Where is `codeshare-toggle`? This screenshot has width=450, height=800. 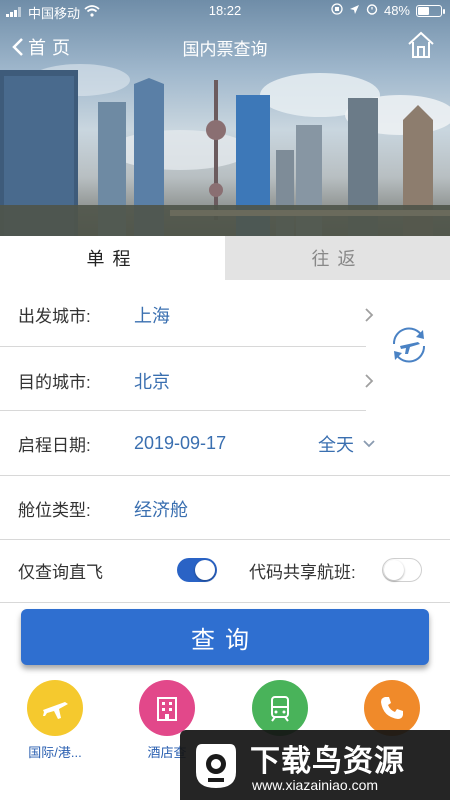 codeshare-toggle is located at coordinates (402, 570).